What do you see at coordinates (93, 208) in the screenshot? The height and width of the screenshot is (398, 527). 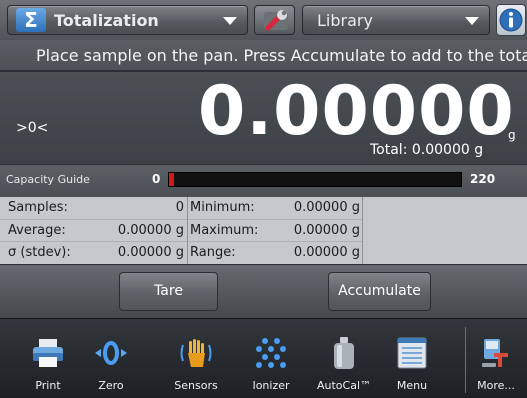 I see `stat-row: Samples: 0` at bounding box center [93, 208].